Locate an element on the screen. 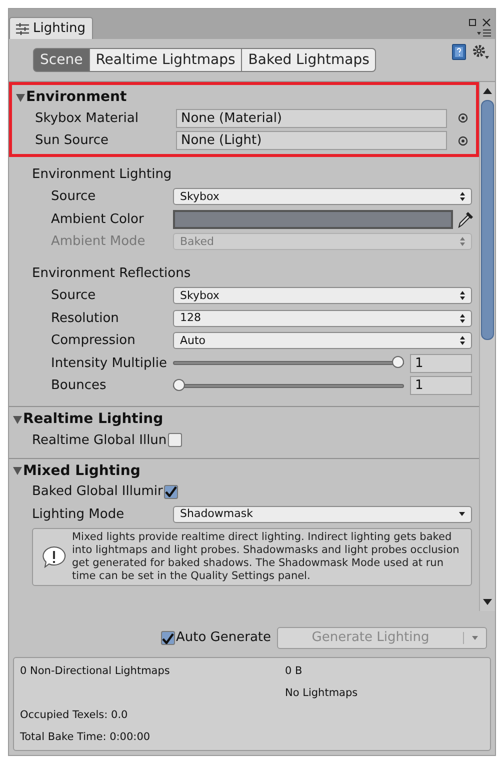 Image resolution: width=504 pixels, height=764 pixels. tab: Baked Lightmaps is located at coordinates (309, 60).